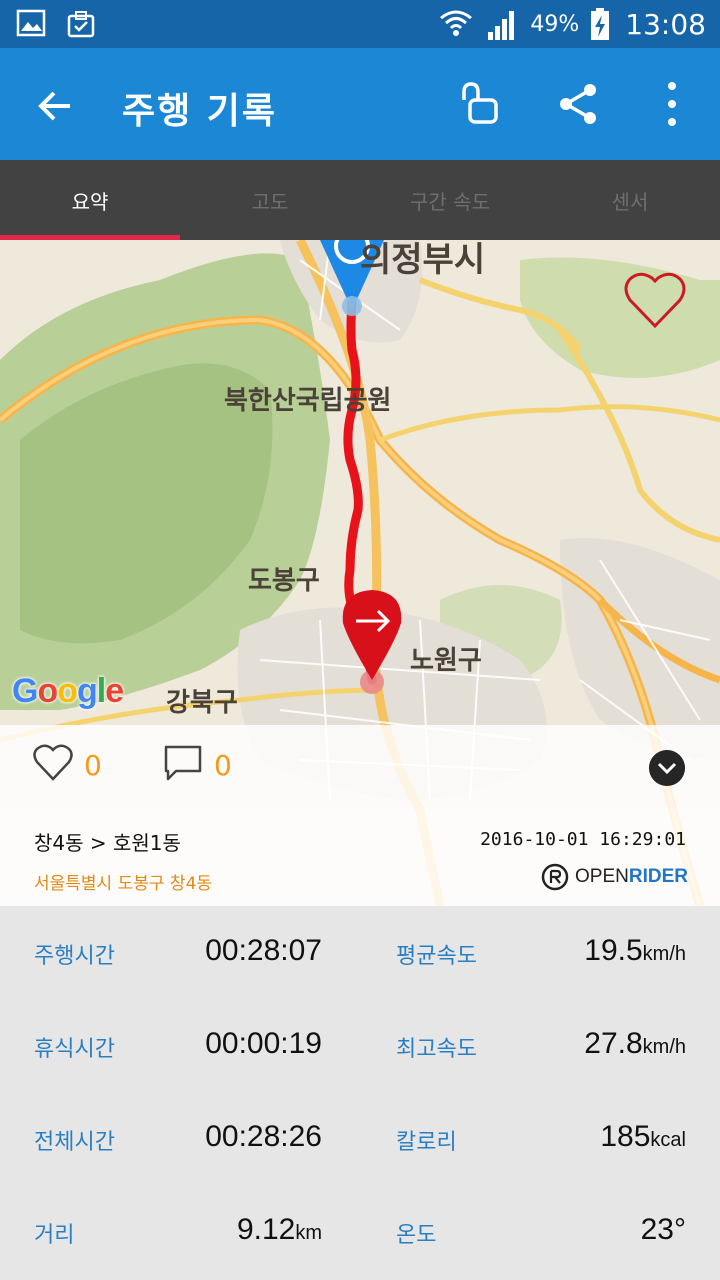 Image resolution: width=720 pixels, height=1280 pixels. I want to click on stat-row: 휴식시간 00:00:19 최고속도 27.8km/h, so click(360, 1047).